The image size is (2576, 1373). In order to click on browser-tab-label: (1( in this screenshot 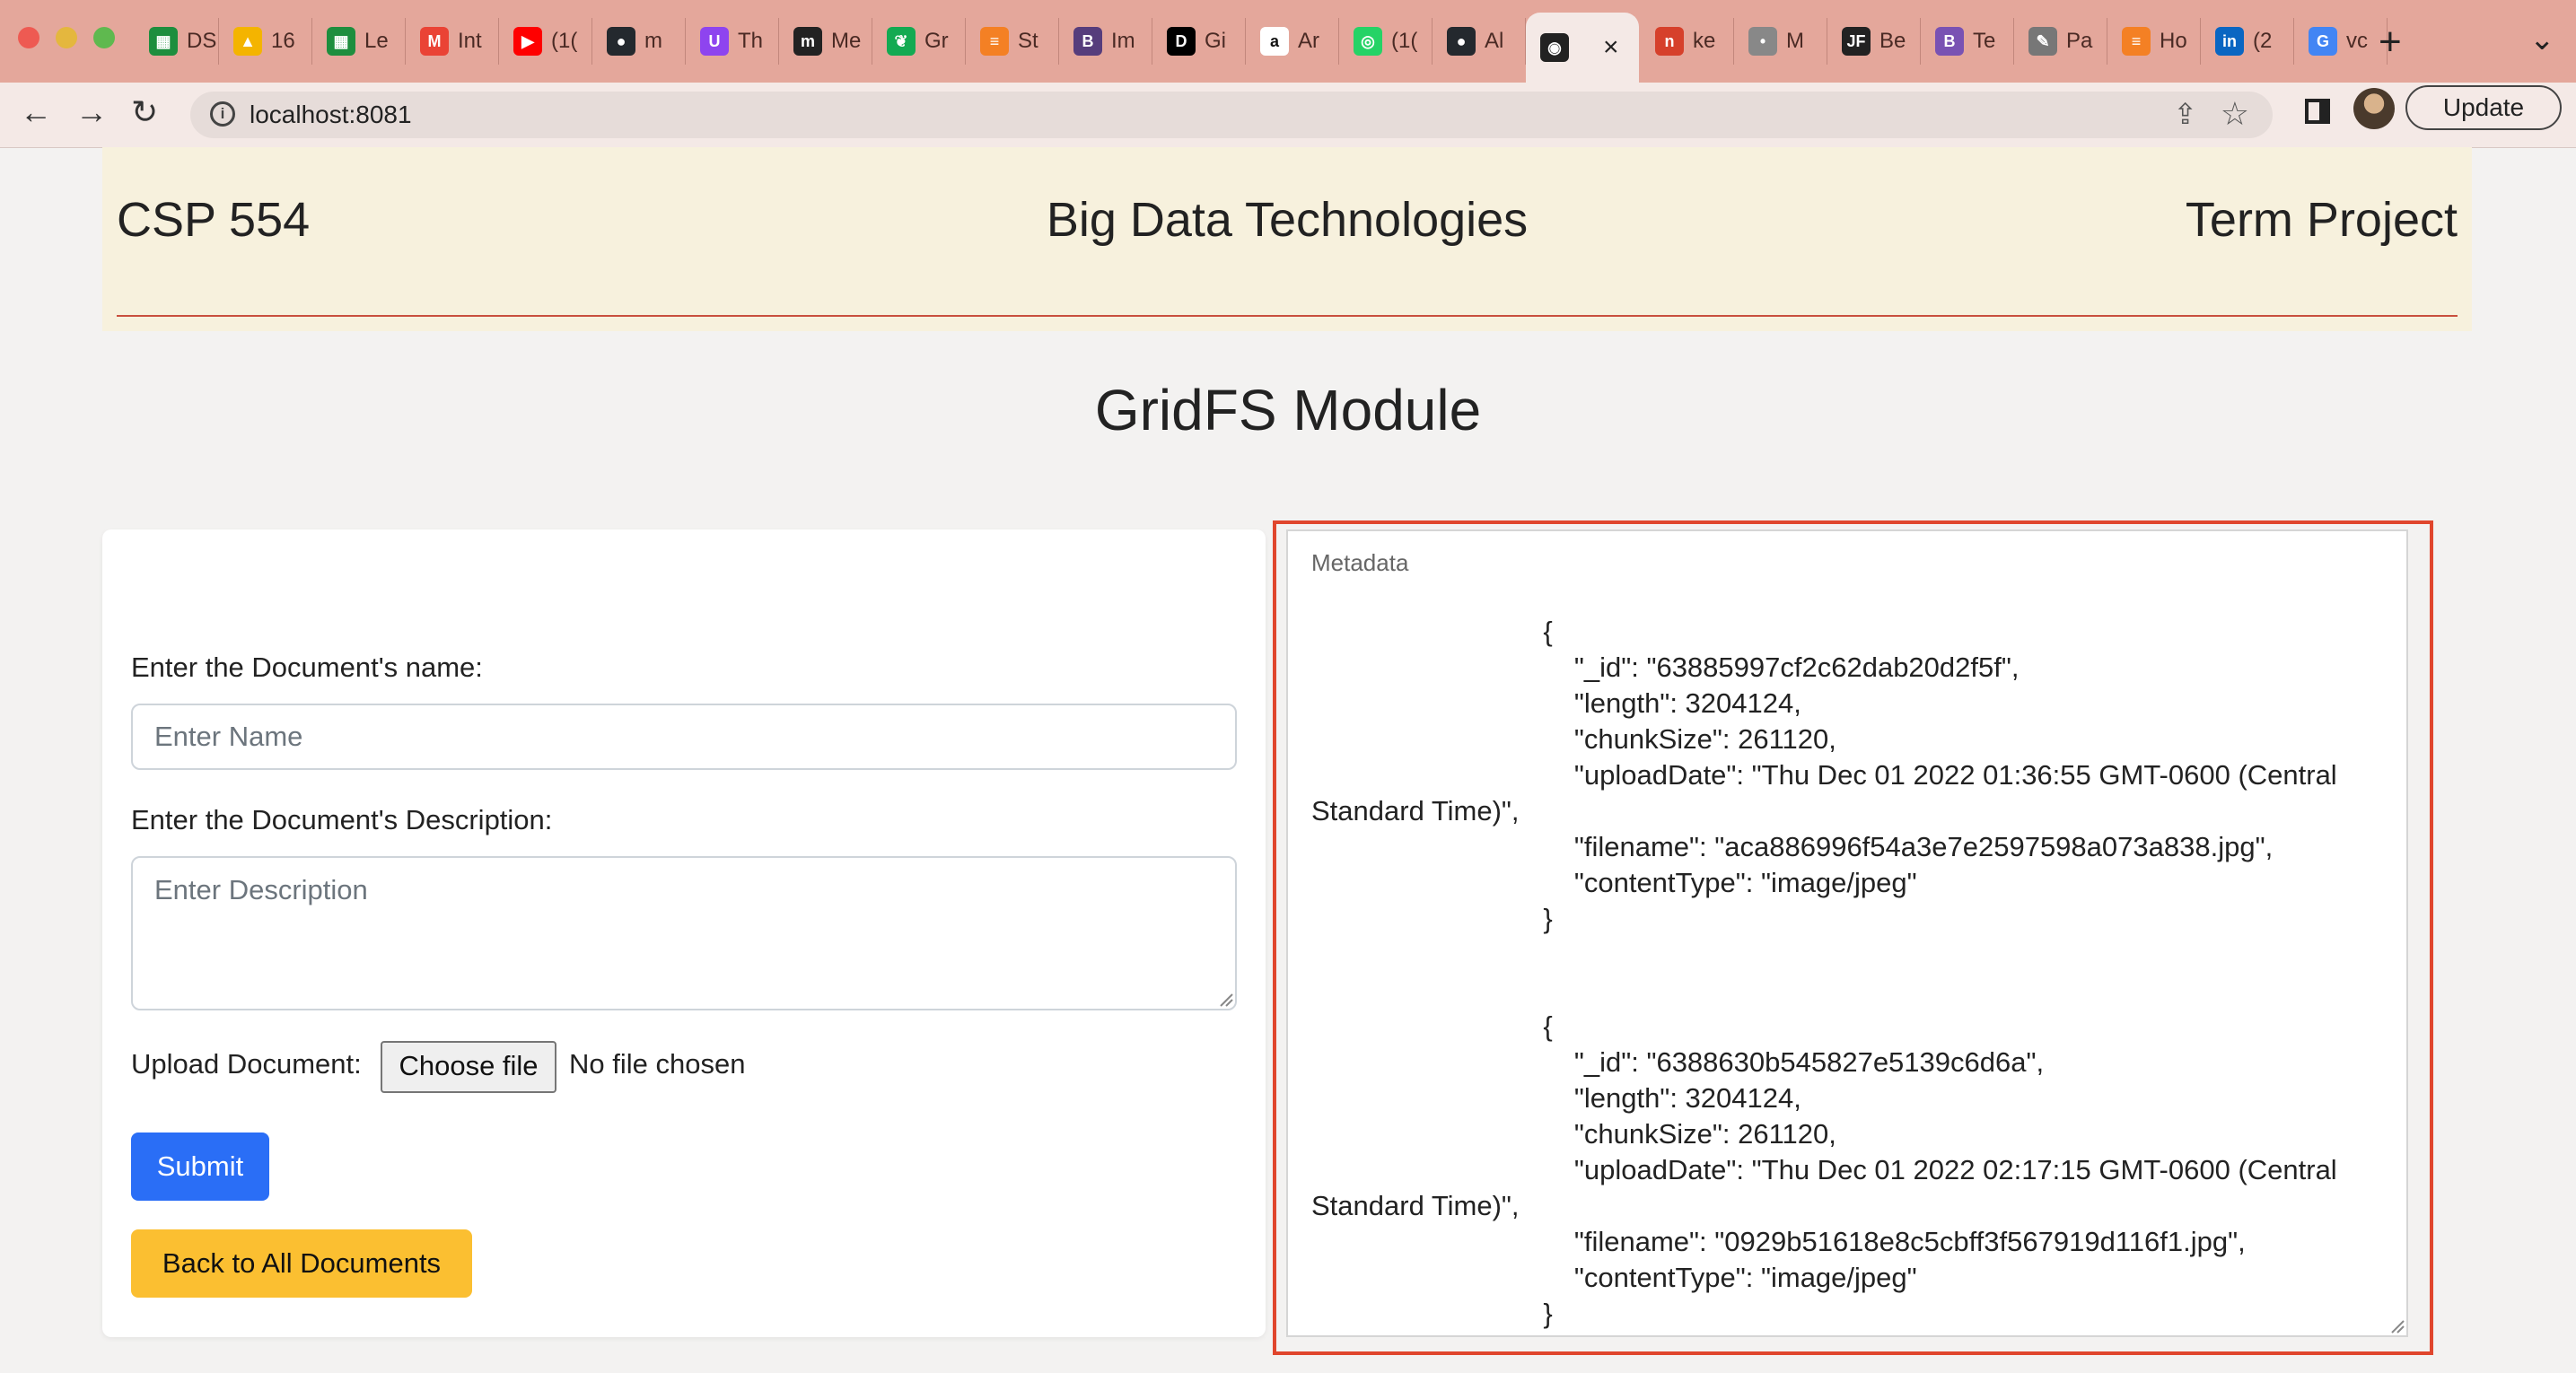, I will do `click(564, 41)`.